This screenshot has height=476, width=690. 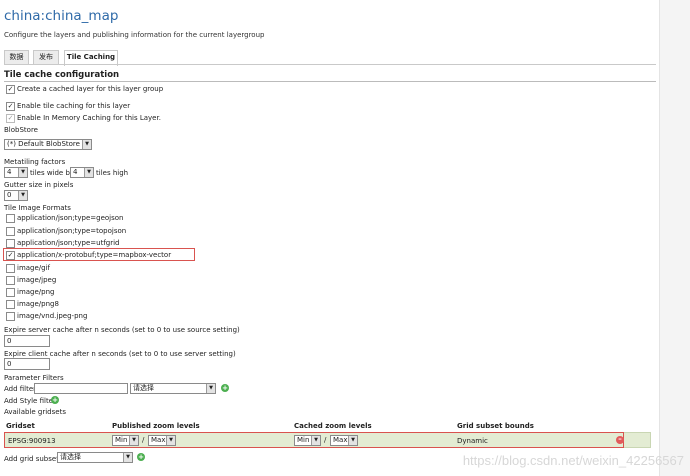 What do you see at coordinates (21, 130) in the screenshot?
I see `blobstore-label: BlobStore` at bounding box center [21, 130].